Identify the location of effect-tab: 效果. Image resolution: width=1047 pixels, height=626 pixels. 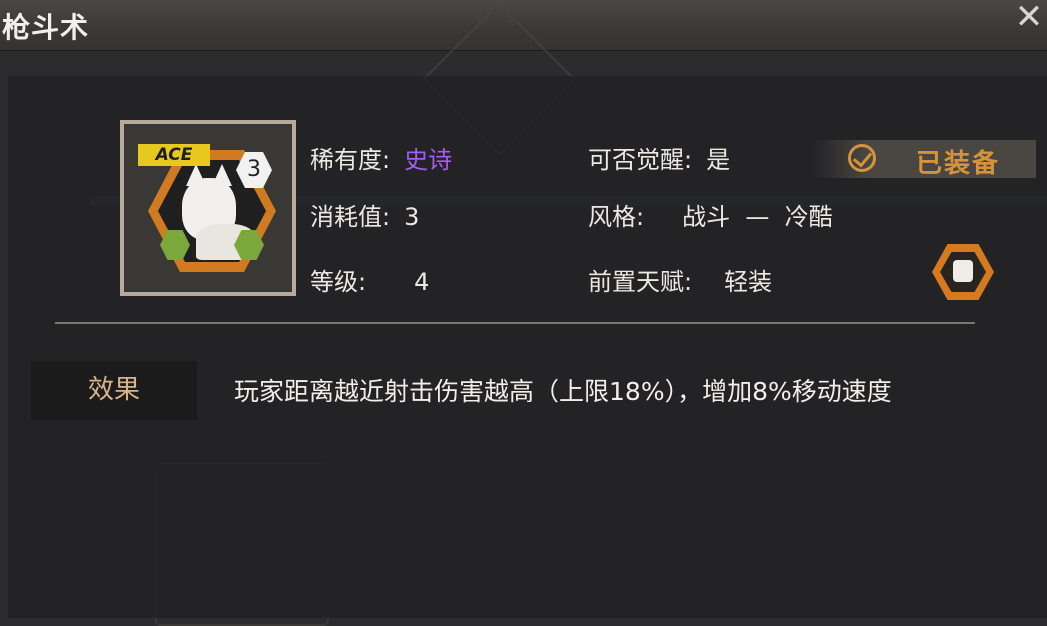
(114, 390).